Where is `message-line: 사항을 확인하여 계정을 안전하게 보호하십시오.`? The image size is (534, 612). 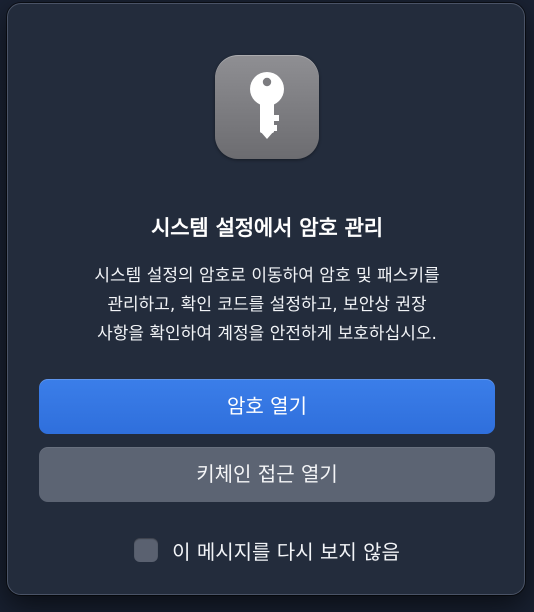 message-line: 사항을 확인하여 계정을 안전하게 보호하십시오. is located at coordinates (267, 334).